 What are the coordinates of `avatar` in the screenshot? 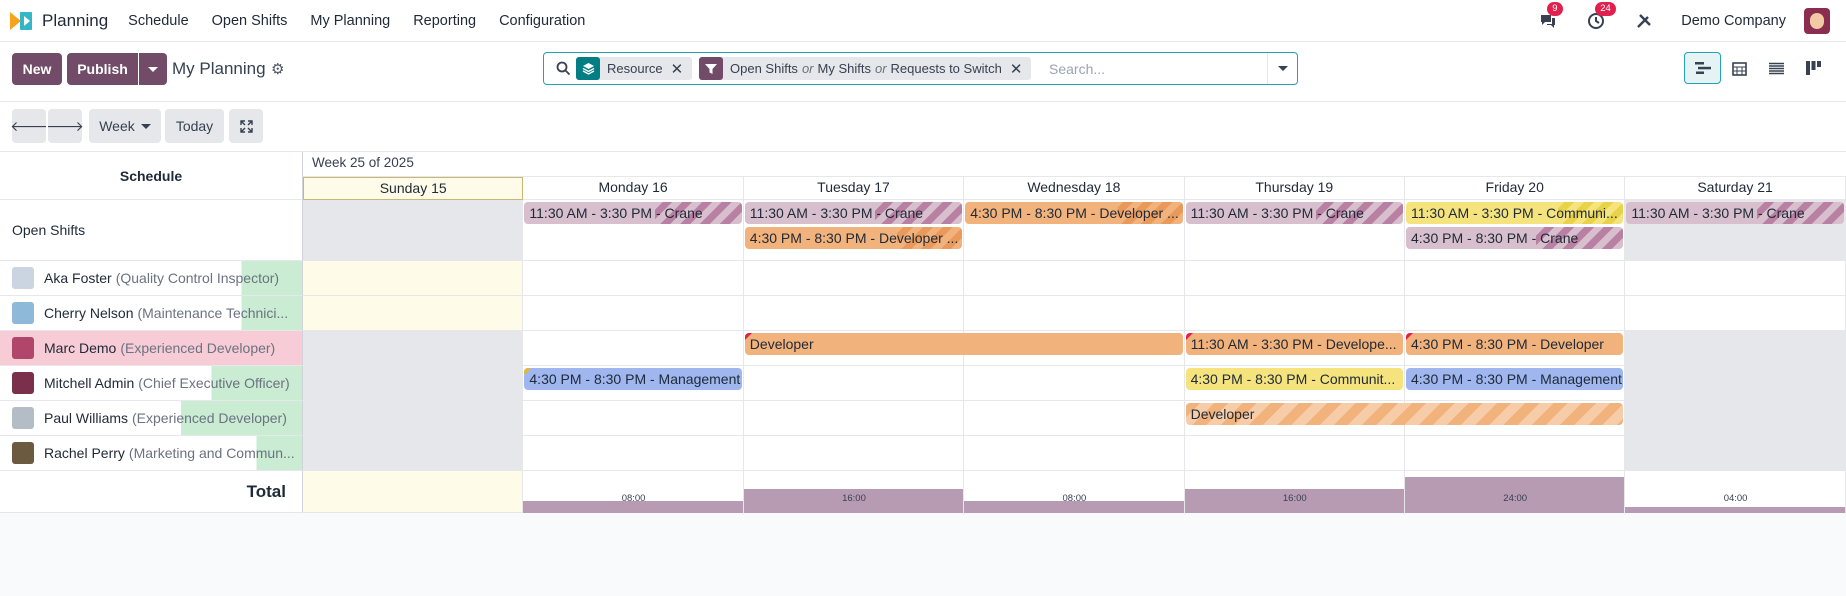 It's located at (23, 313).